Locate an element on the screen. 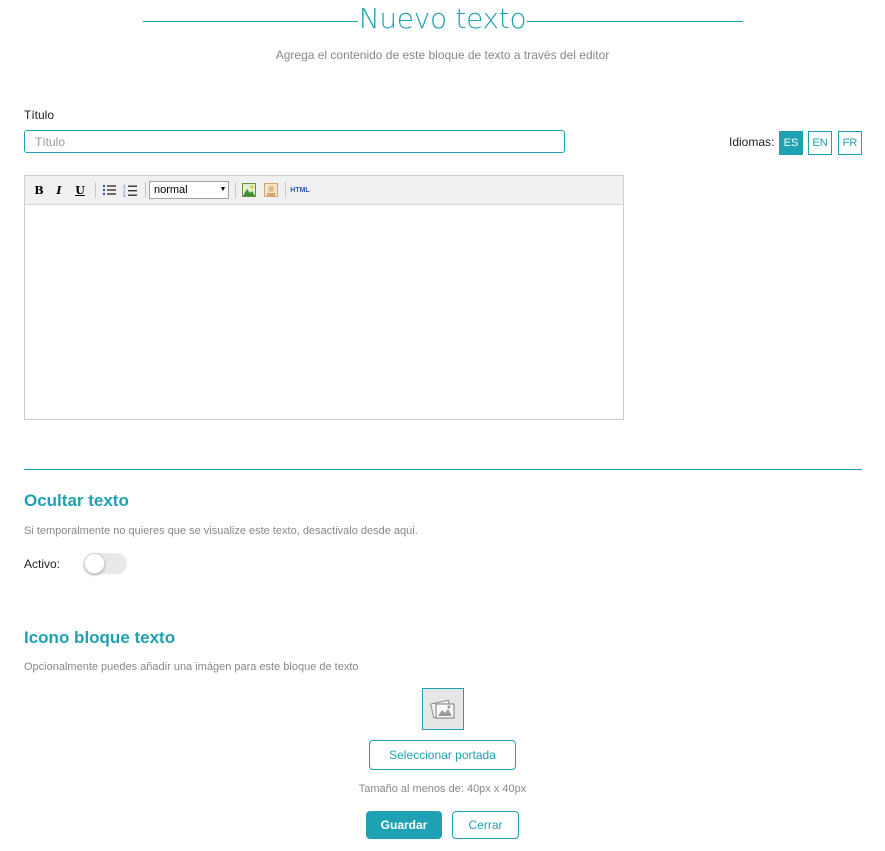 The height and width of the screenshot is (851, 885). title-label: Título is located at coordinates (39, 115).